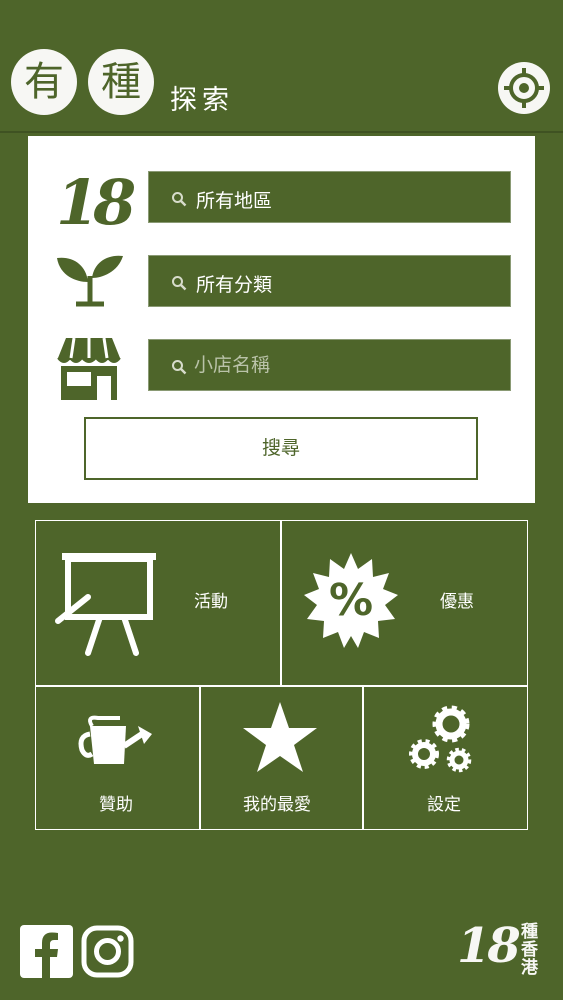 The height and width of the screenshot is (1000, 563). Describe the element at coordinates (121, 82) in the screenshot. I see `logo-badge-zhong: 種` at that location.